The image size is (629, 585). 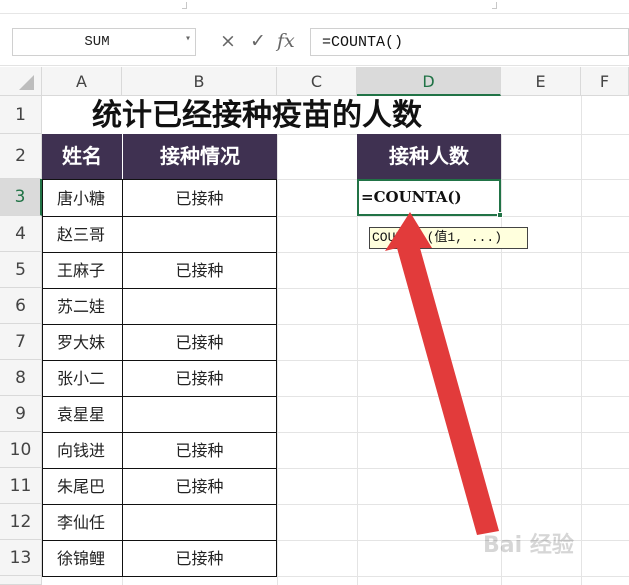 I want to click on enter-icon: ✓, so click(x=258, y=41).